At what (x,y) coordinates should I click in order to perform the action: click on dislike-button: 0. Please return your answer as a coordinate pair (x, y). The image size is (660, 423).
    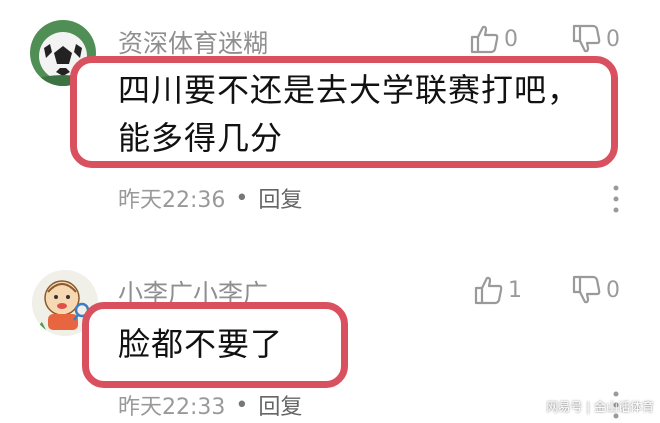
    Looking at the image, I should click on (596, 290).